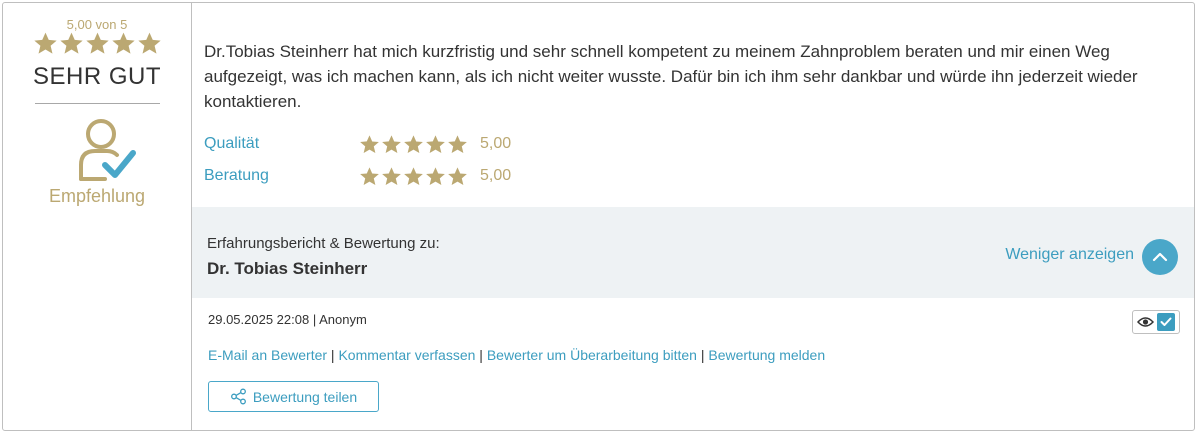 Image resolution: width=1200 pixels, height=435 pixels. What do you see at coordinates (232, 143) in the screenshot?
I see `criterion-label: Qualität` at bounding box center [232, 143].